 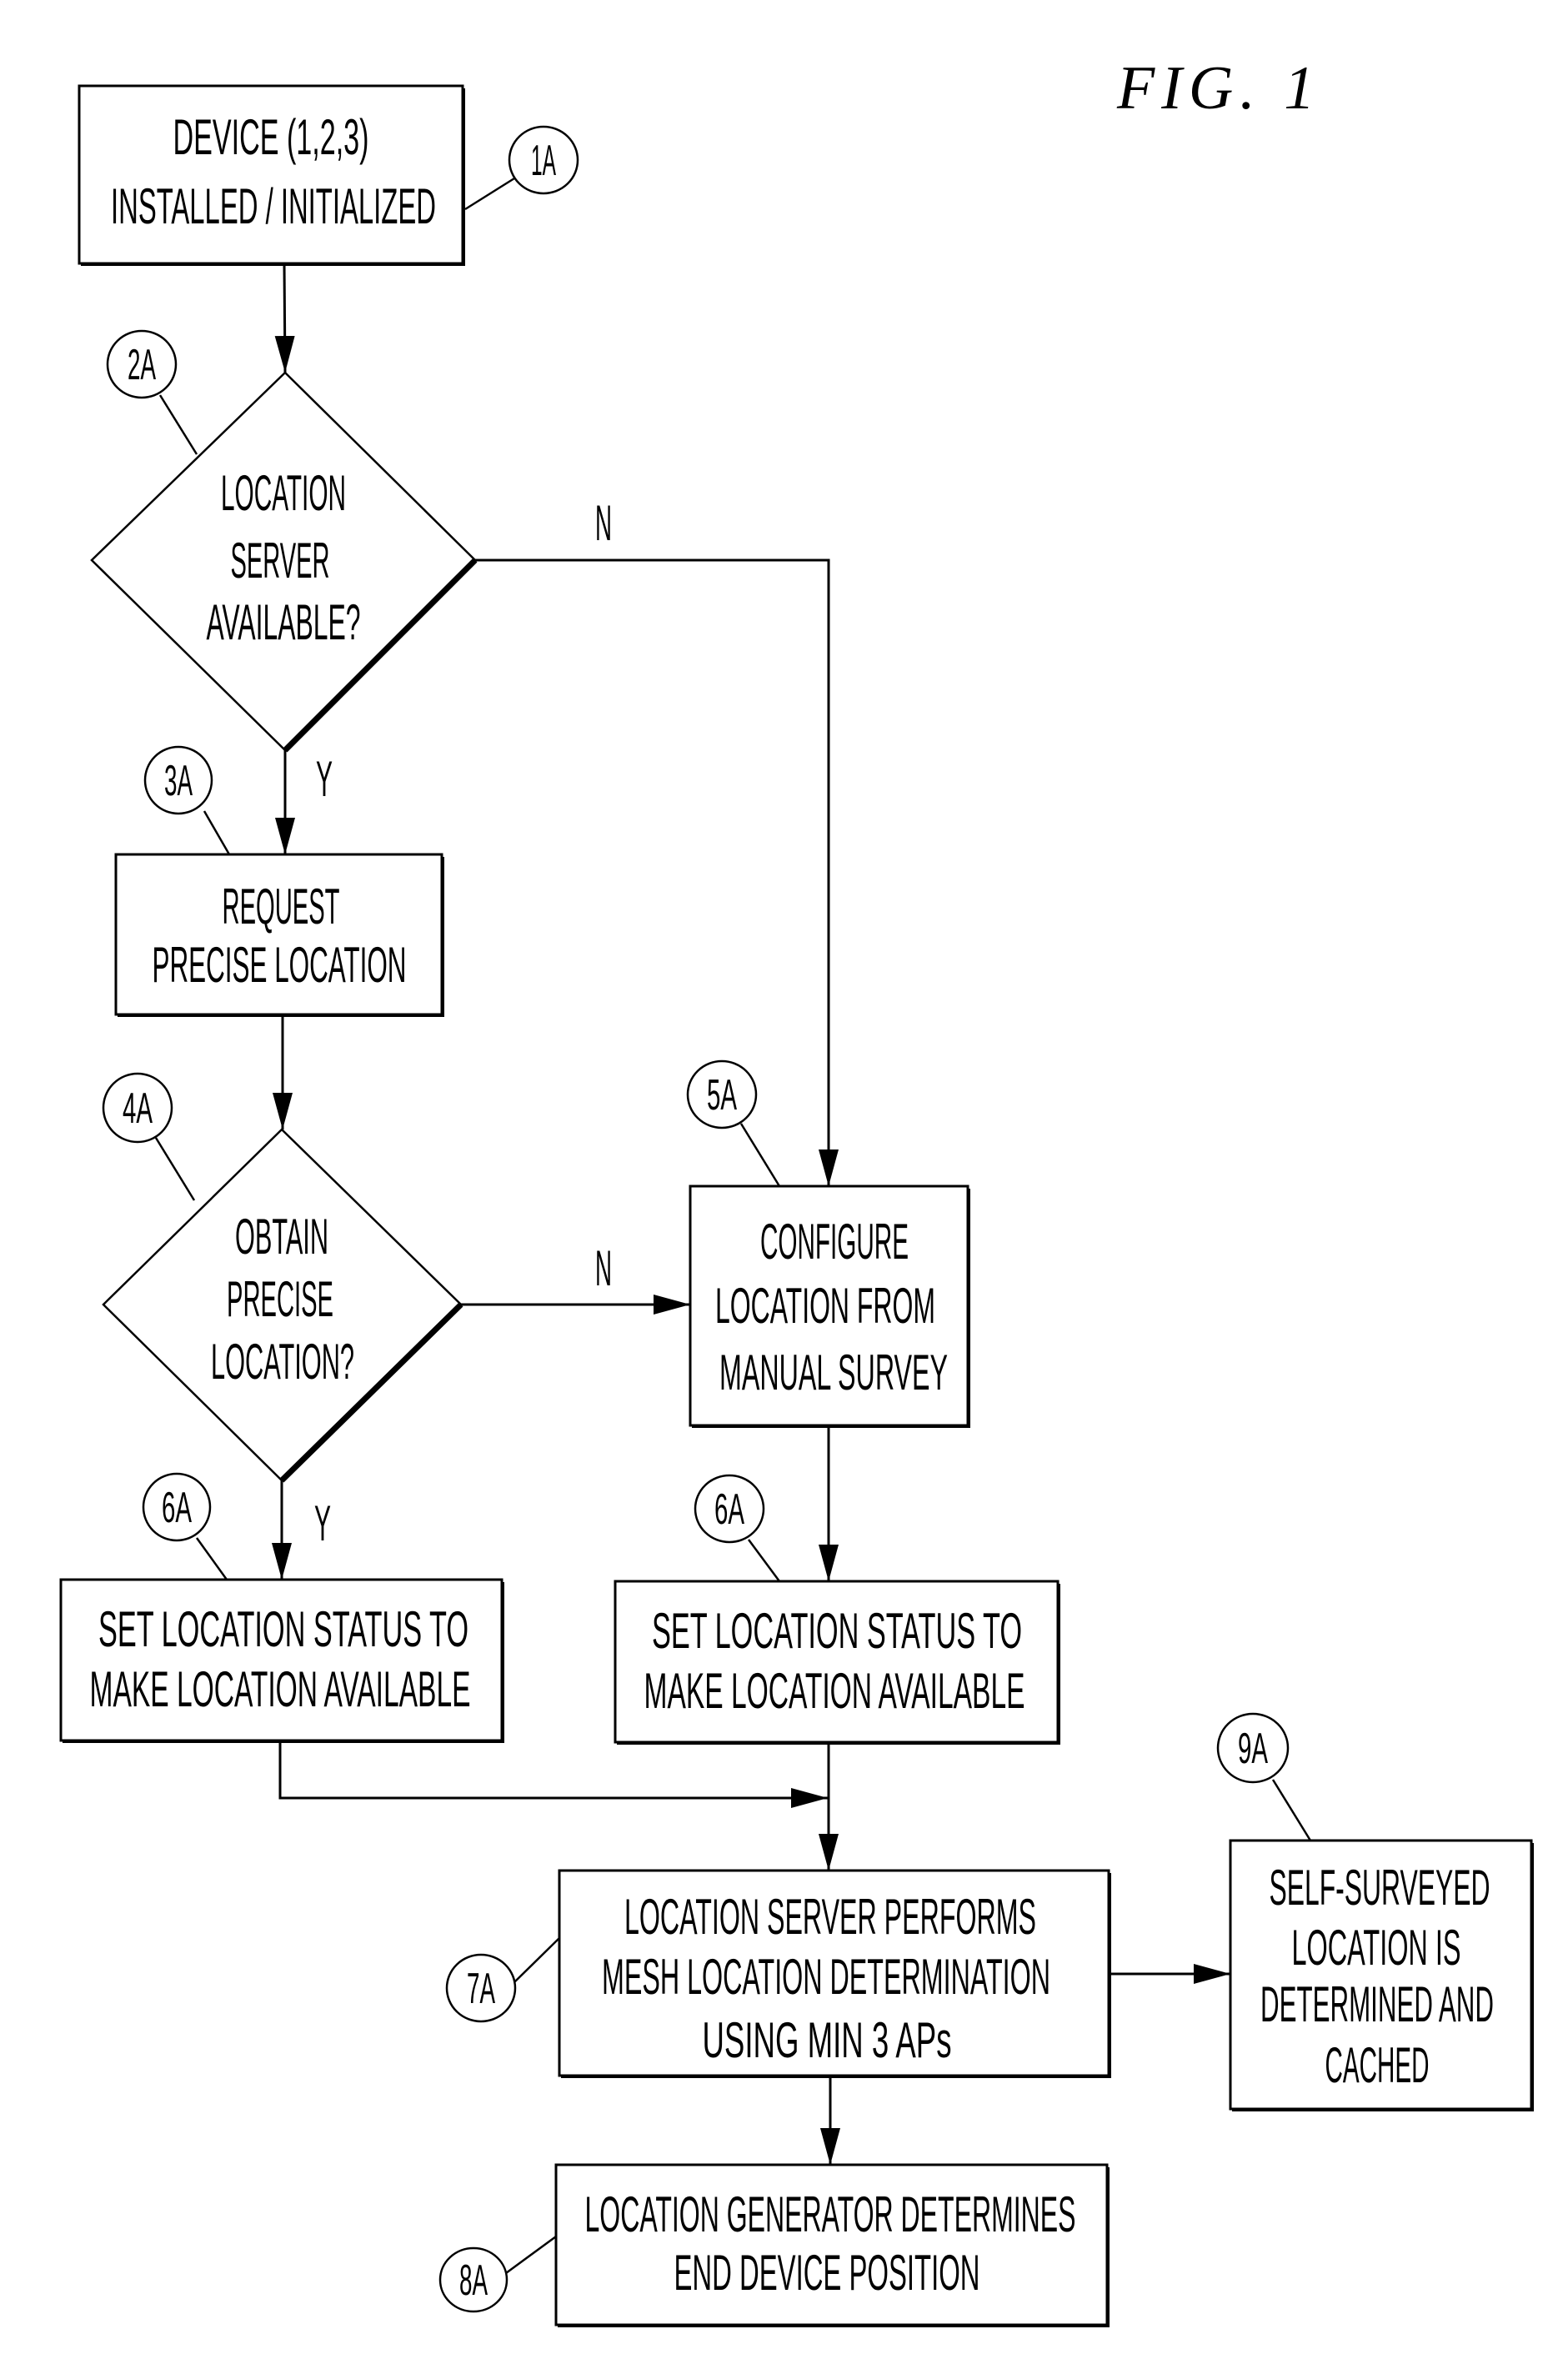 What do you see at coordinates (481, 1989) in the screenshot?
I see `svg-text: 7A` at bounding box center [481, 1989].